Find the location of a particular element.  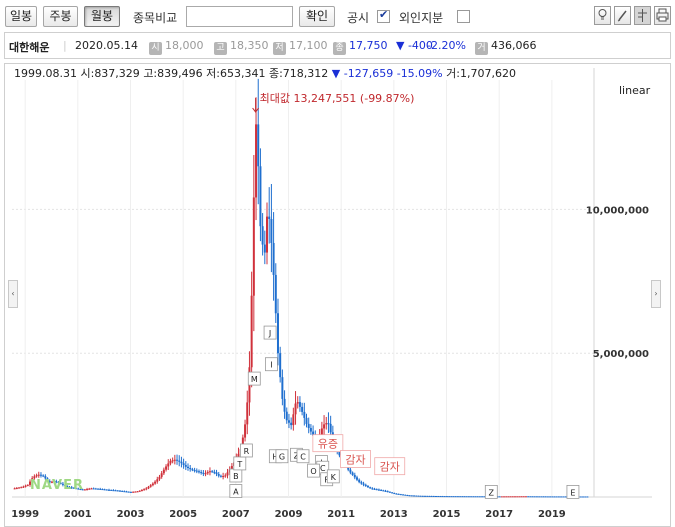

event-marker-label: J is located at coordinates (269, 333).